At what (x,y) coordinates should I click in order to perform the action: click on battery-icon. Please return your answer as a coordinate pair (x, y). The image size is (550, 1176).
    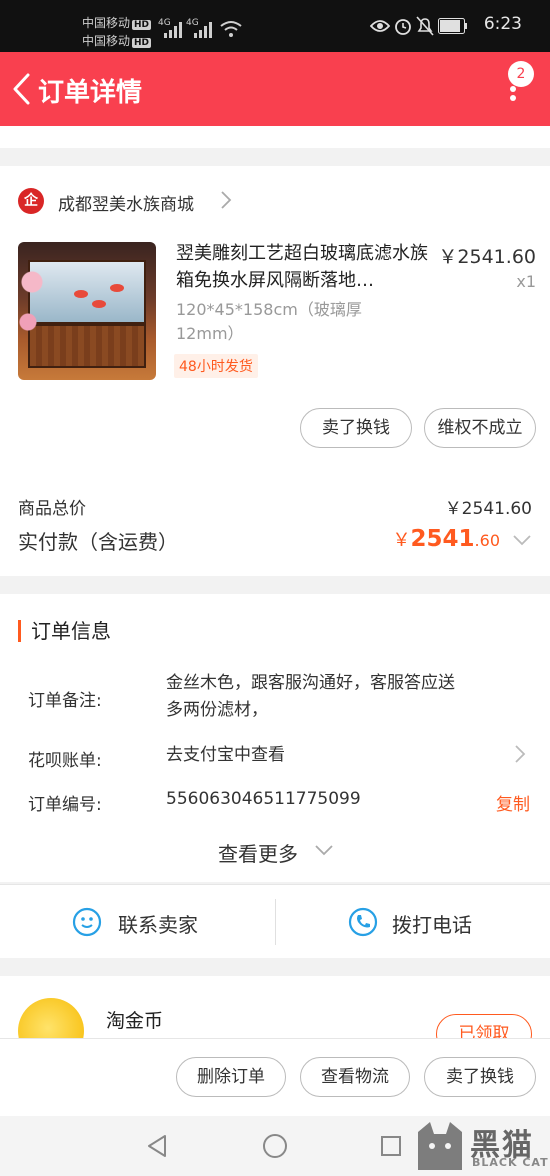
    Looking at the image, I should click on (452, 26).